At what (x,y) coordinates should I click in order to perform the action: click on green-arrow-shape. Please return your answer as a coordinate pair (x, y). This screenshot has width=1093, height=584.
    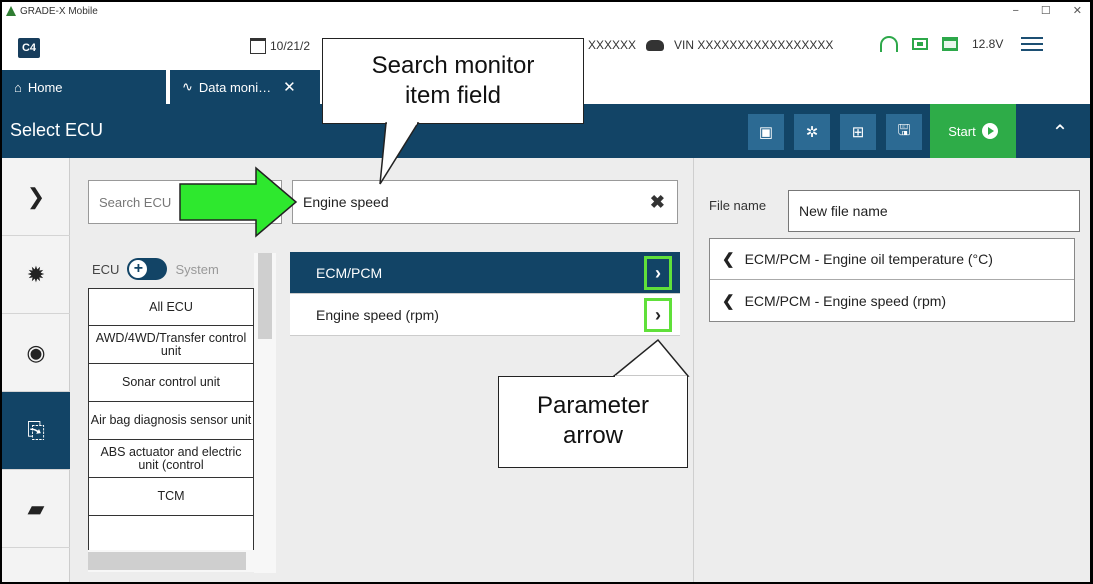
    Looking at the image, I should click on (238, 202).